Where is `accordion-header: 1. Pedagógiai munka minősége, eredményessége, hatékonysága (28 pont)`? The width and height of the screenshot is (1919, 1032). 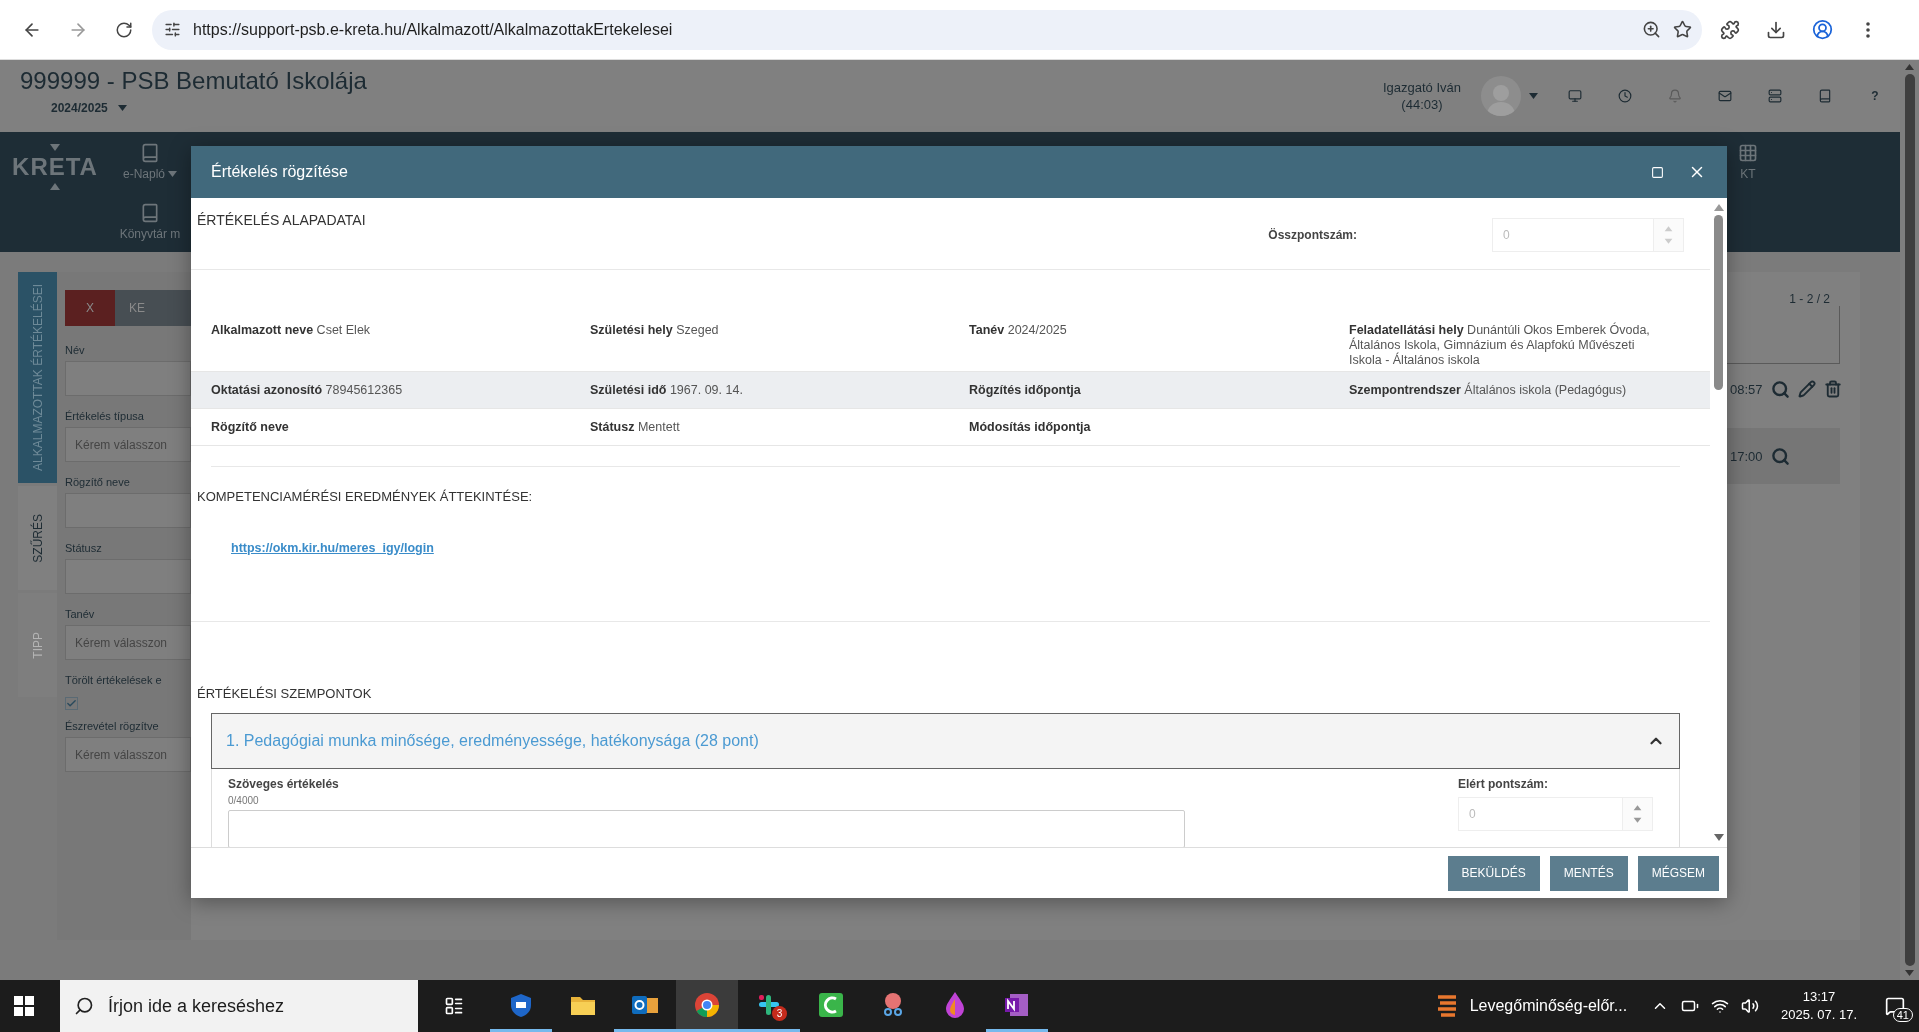 accordion-header: 1. Pedagógiai munka minősége, eredményessége, hatékonysága (28 pont) is located at coordinates (945, 741).